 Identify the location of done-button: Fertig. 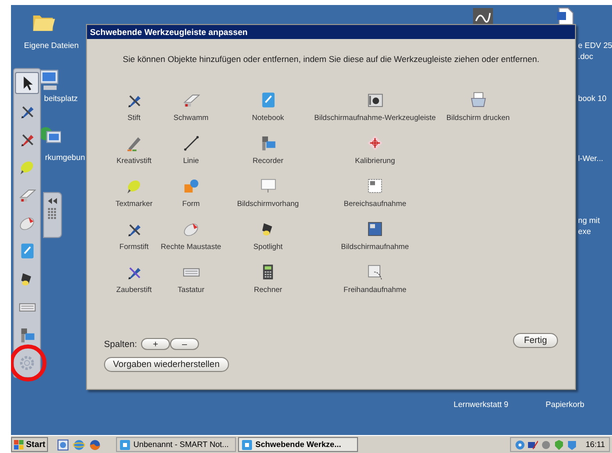
(535, 340).